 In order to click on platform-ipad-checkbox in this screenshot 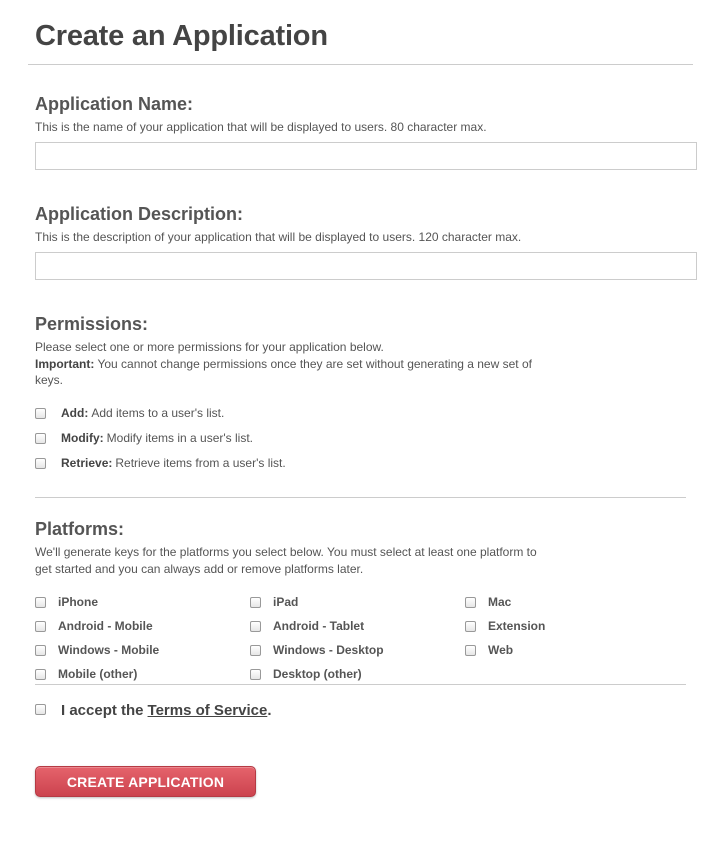, I will do `click(255, 602)`.